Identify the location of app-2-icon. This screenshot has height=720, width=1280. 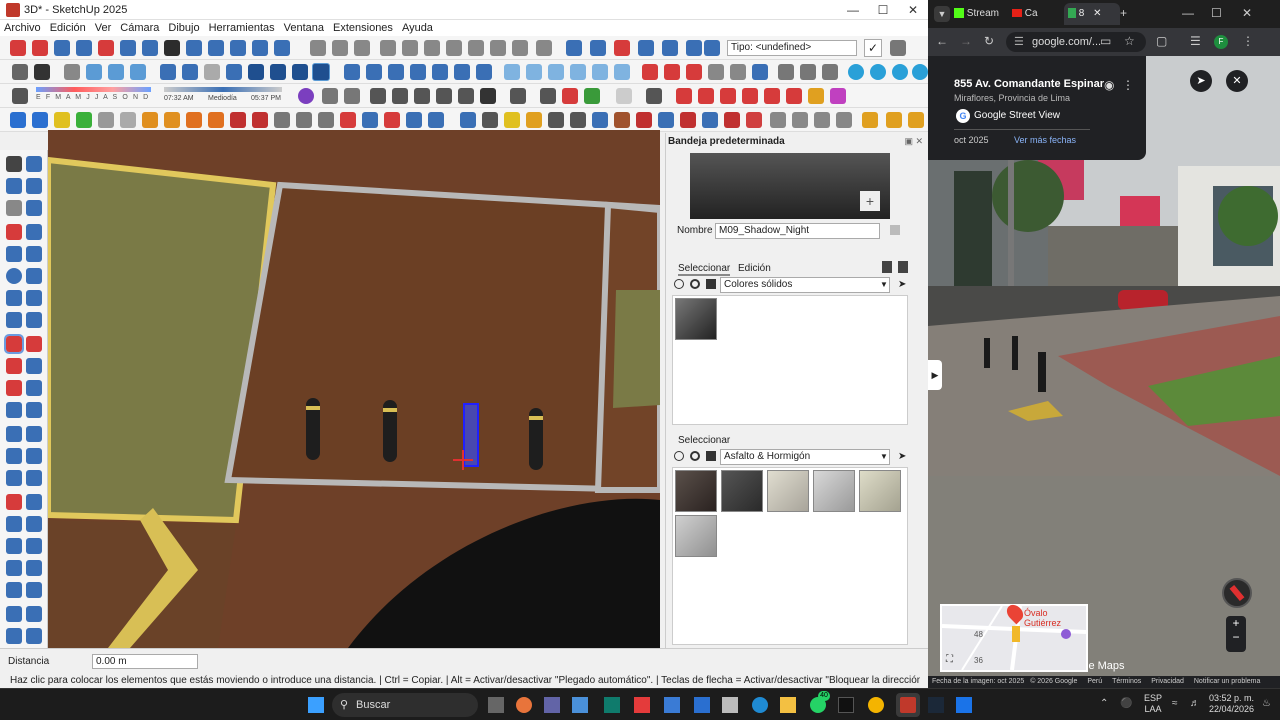
(612, 705).